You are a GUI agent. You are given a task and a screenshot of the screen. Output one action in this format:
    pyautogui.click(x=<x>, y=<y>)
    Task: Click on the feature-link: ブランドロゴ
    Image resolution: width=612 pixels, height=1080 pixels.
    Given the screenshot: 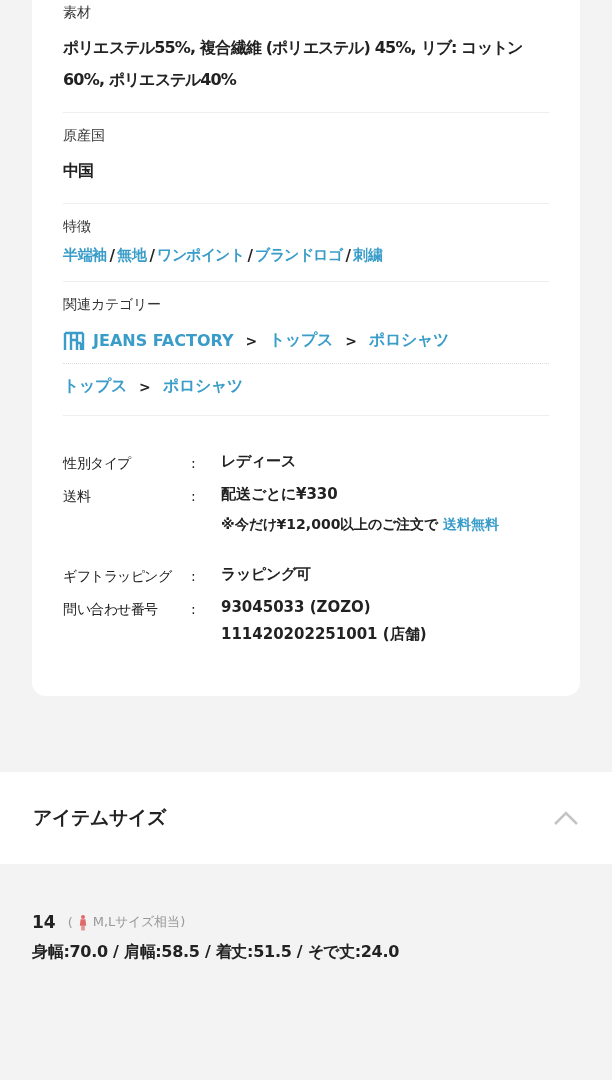 What is the action you would take?
    pyautogui.click(x=299, y=255)
    